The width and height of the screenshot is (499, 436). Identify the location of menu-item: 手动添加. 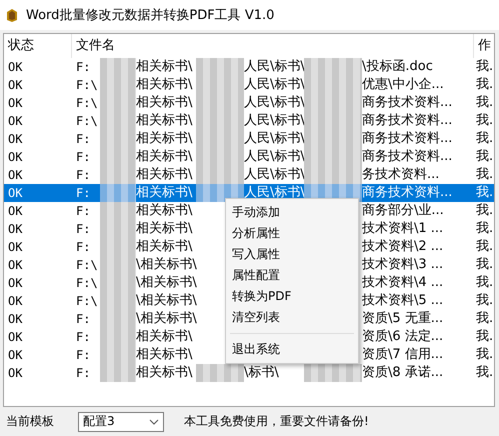
(292, 212).